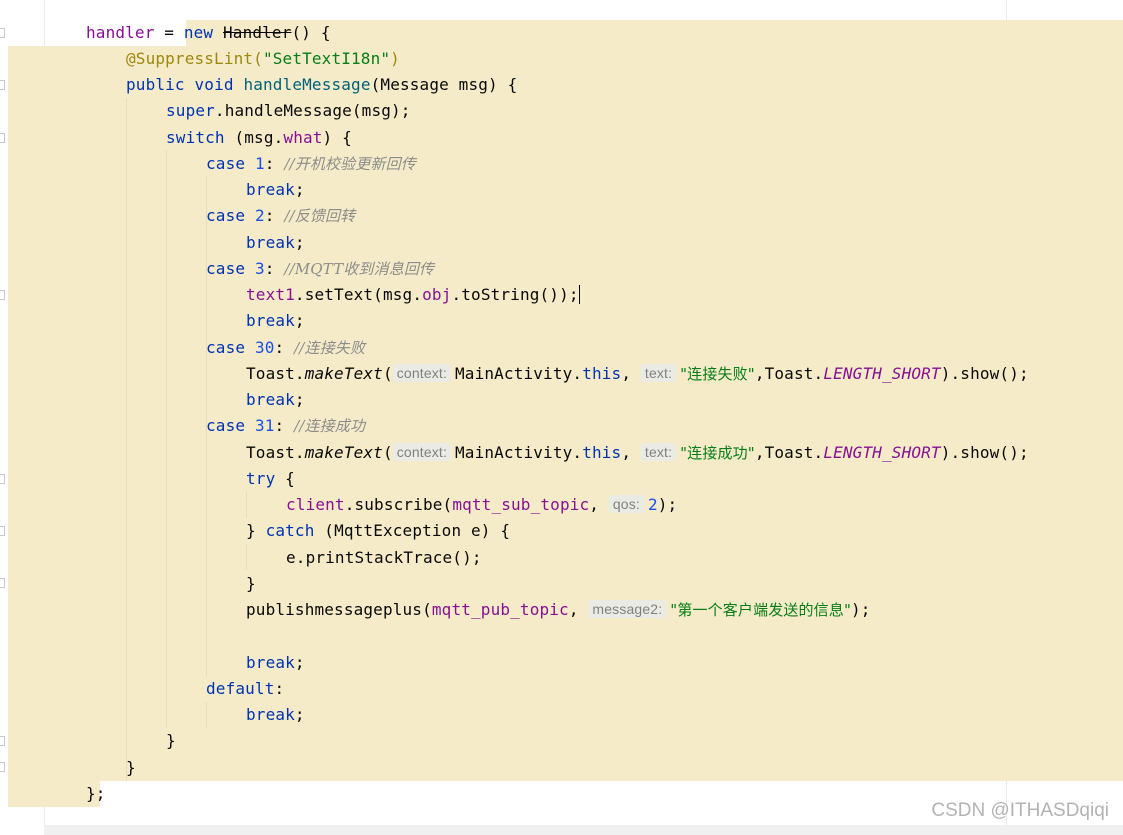 This screenshot has height=835, width=1123. What do you see at coordinates (275, 663) in the screenshot?
I see `code-line-25: break;` at bounding box center [275, 663].